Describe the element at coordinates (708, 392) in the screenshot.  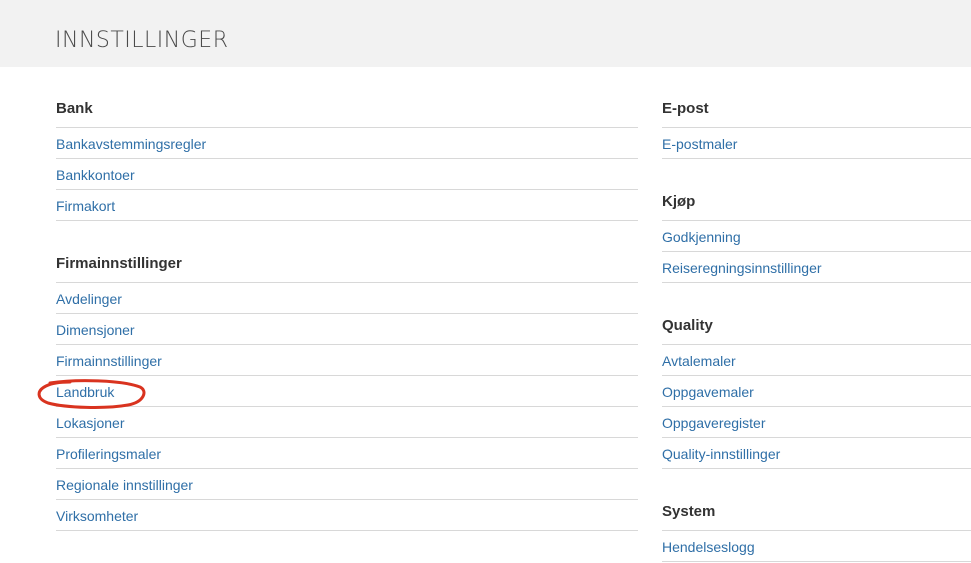
I see `link-oppgavemaler: Oppgavemaler` at that location.